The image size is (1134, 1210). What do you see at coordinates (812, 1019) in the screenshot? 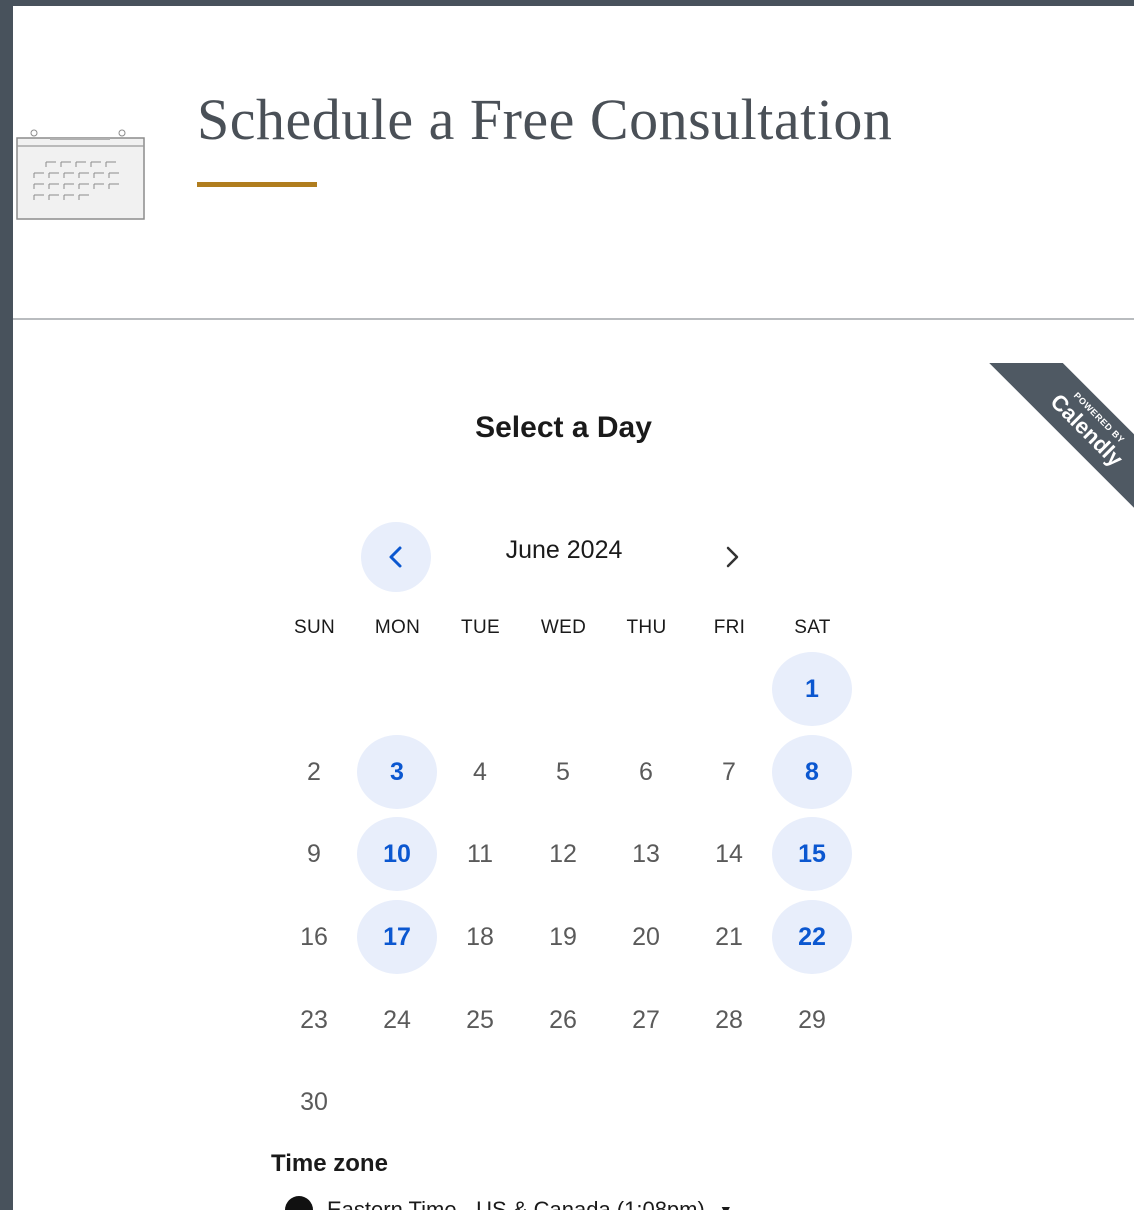
I see `day-29: 29` at bounding box center [812, 1019].